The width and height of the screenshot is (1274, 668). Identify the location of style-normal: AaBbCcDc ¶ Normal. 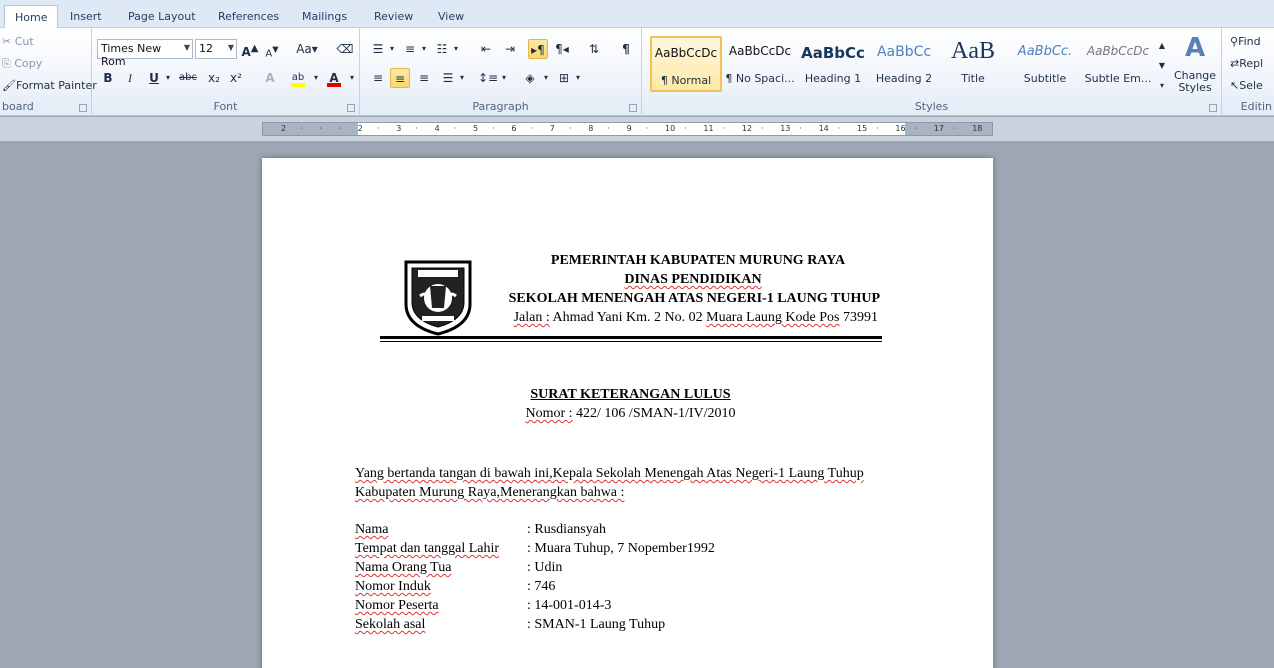
(686, 64).